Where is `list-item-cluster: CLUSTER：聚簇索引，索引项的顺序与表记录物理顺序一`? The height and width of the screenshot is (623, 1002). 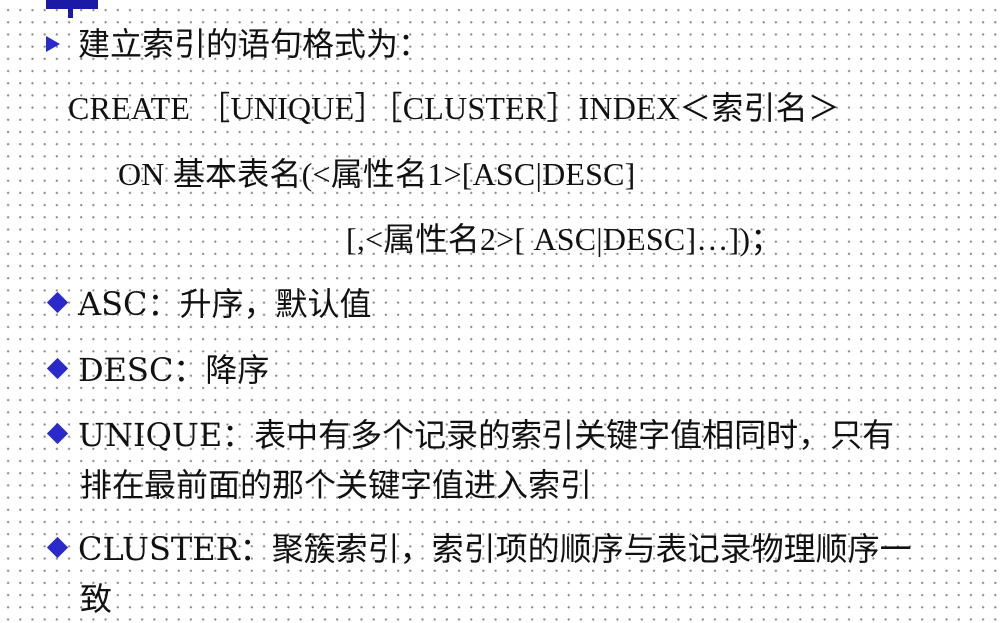 list-item-cluster: CLUSTER：聚簇索引，索引项的顺序与表记录物理顺序一 is located at coordinates (479, 549).